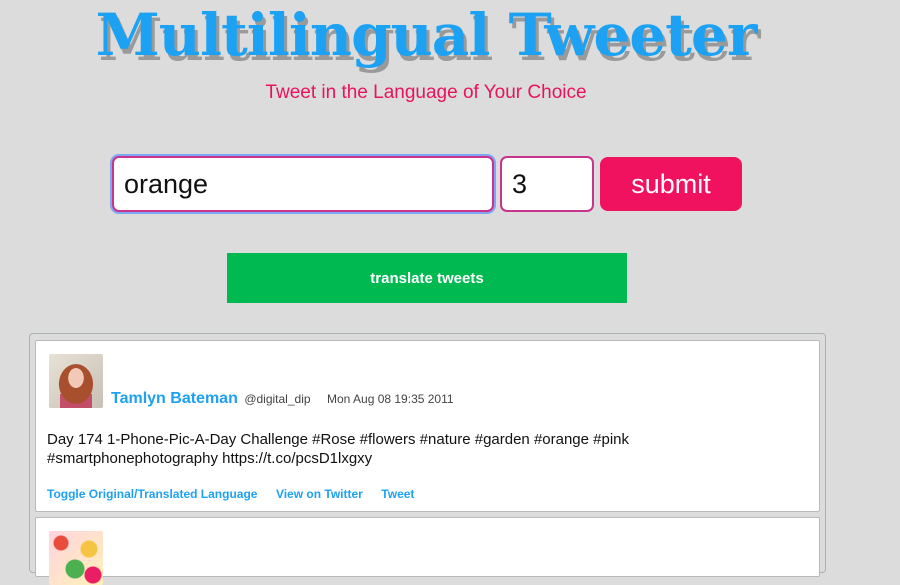 This screenshot has width=900, height=585. Describe the element at coordinates (671, 184) in the screenshot. I see `submit-button: submit` at that location.